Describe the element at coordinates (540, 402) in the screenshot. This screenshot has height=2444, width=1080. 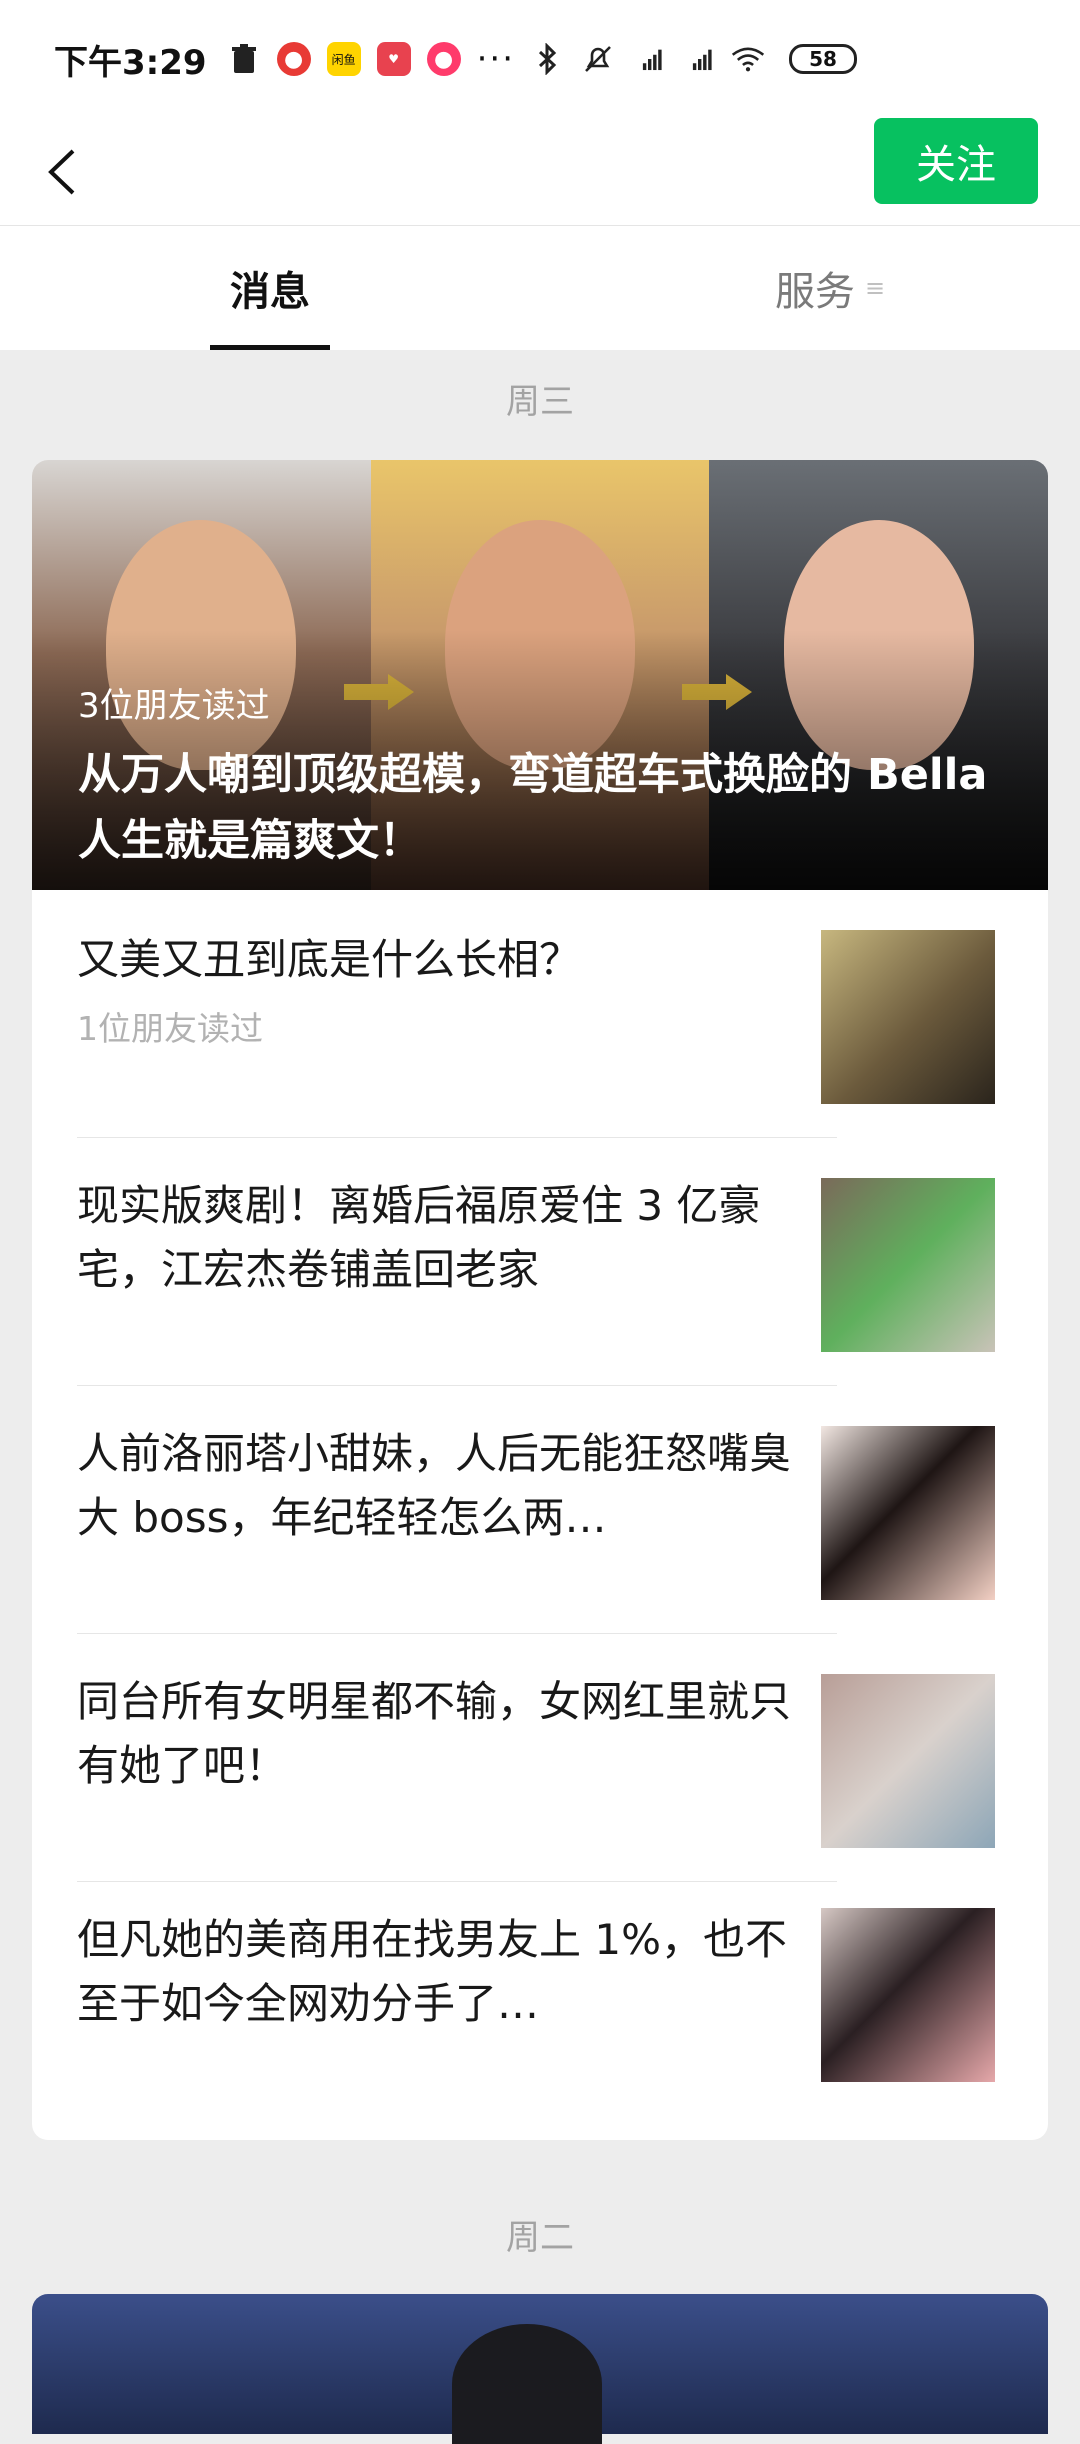
I see `date-group-label: 周三` at that location.